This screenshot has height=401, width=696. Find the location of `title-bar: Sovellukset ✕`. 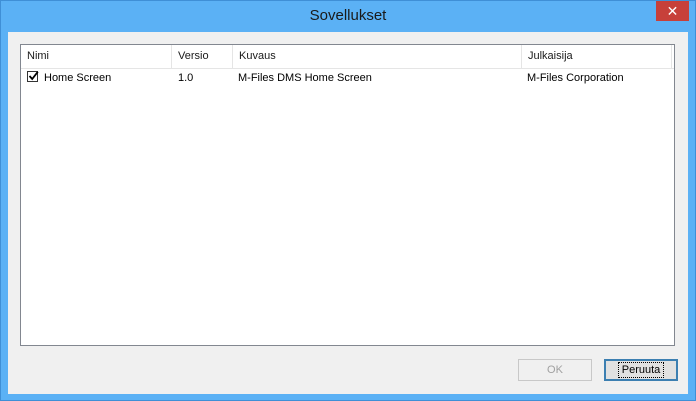

title-bar: Sovellukset ✕ is located at coordinates (348, 17).